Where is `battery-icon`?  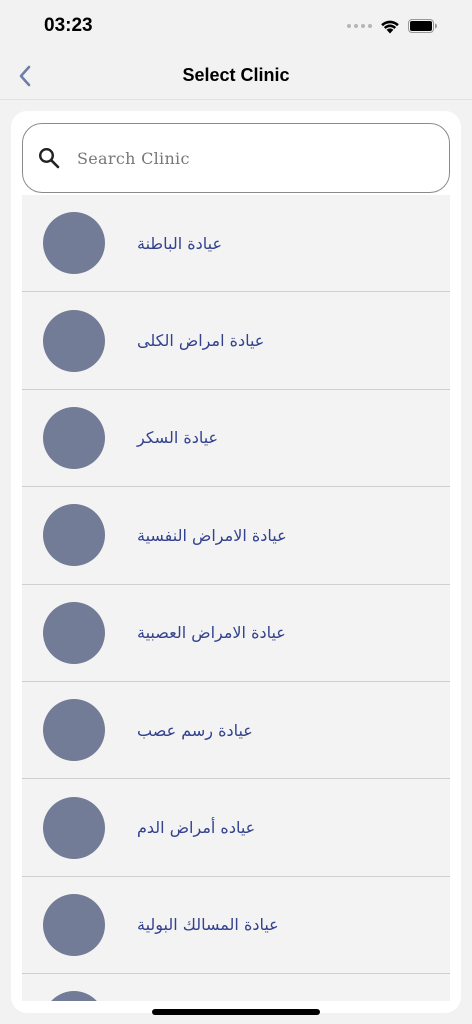 battery-icon is located at coordinates (422, 26).